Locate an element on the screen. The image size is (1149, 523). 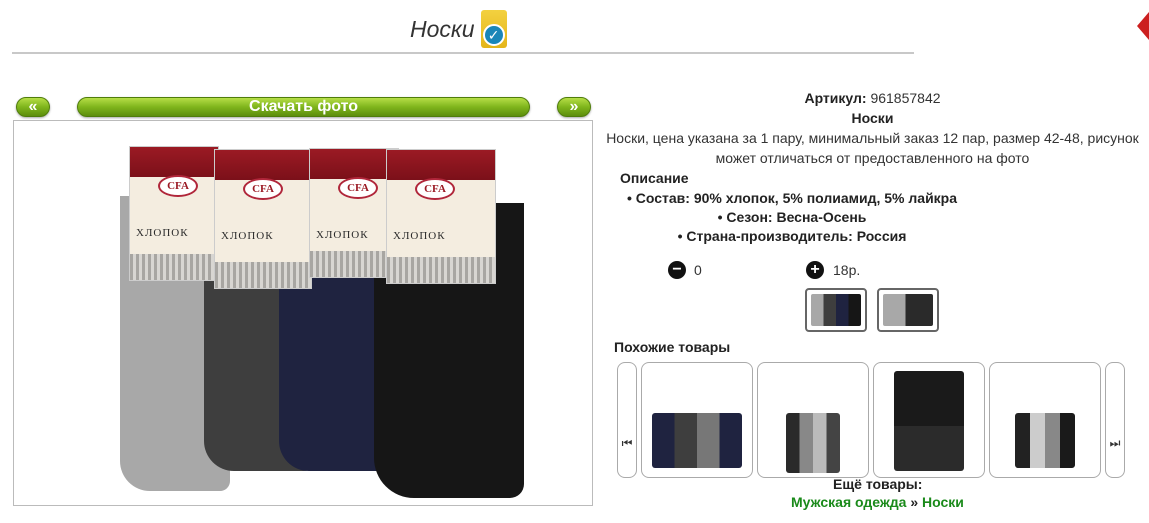
breadcrumb: Мужская одежда » Носки is located at coordinates (877, 502).